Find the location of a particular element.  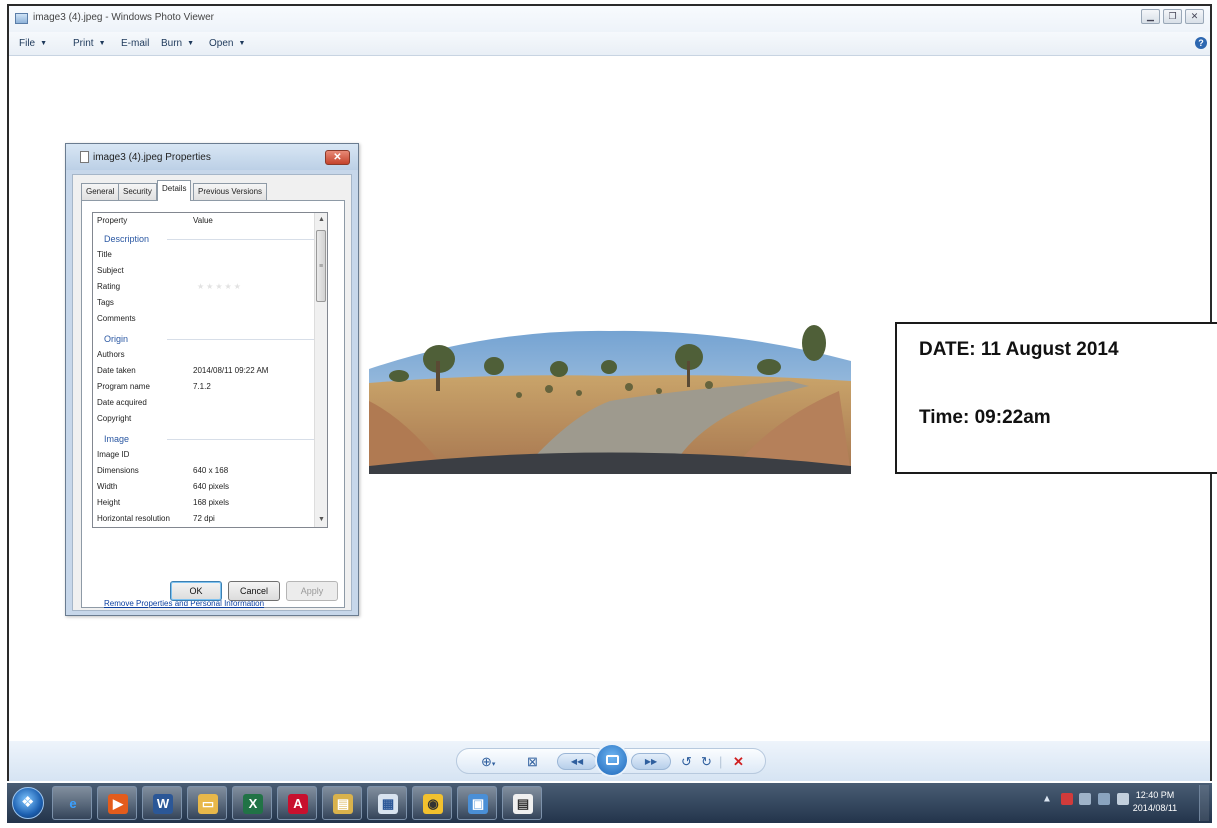

group-description-label: Description is located at coordinates (127, 239).